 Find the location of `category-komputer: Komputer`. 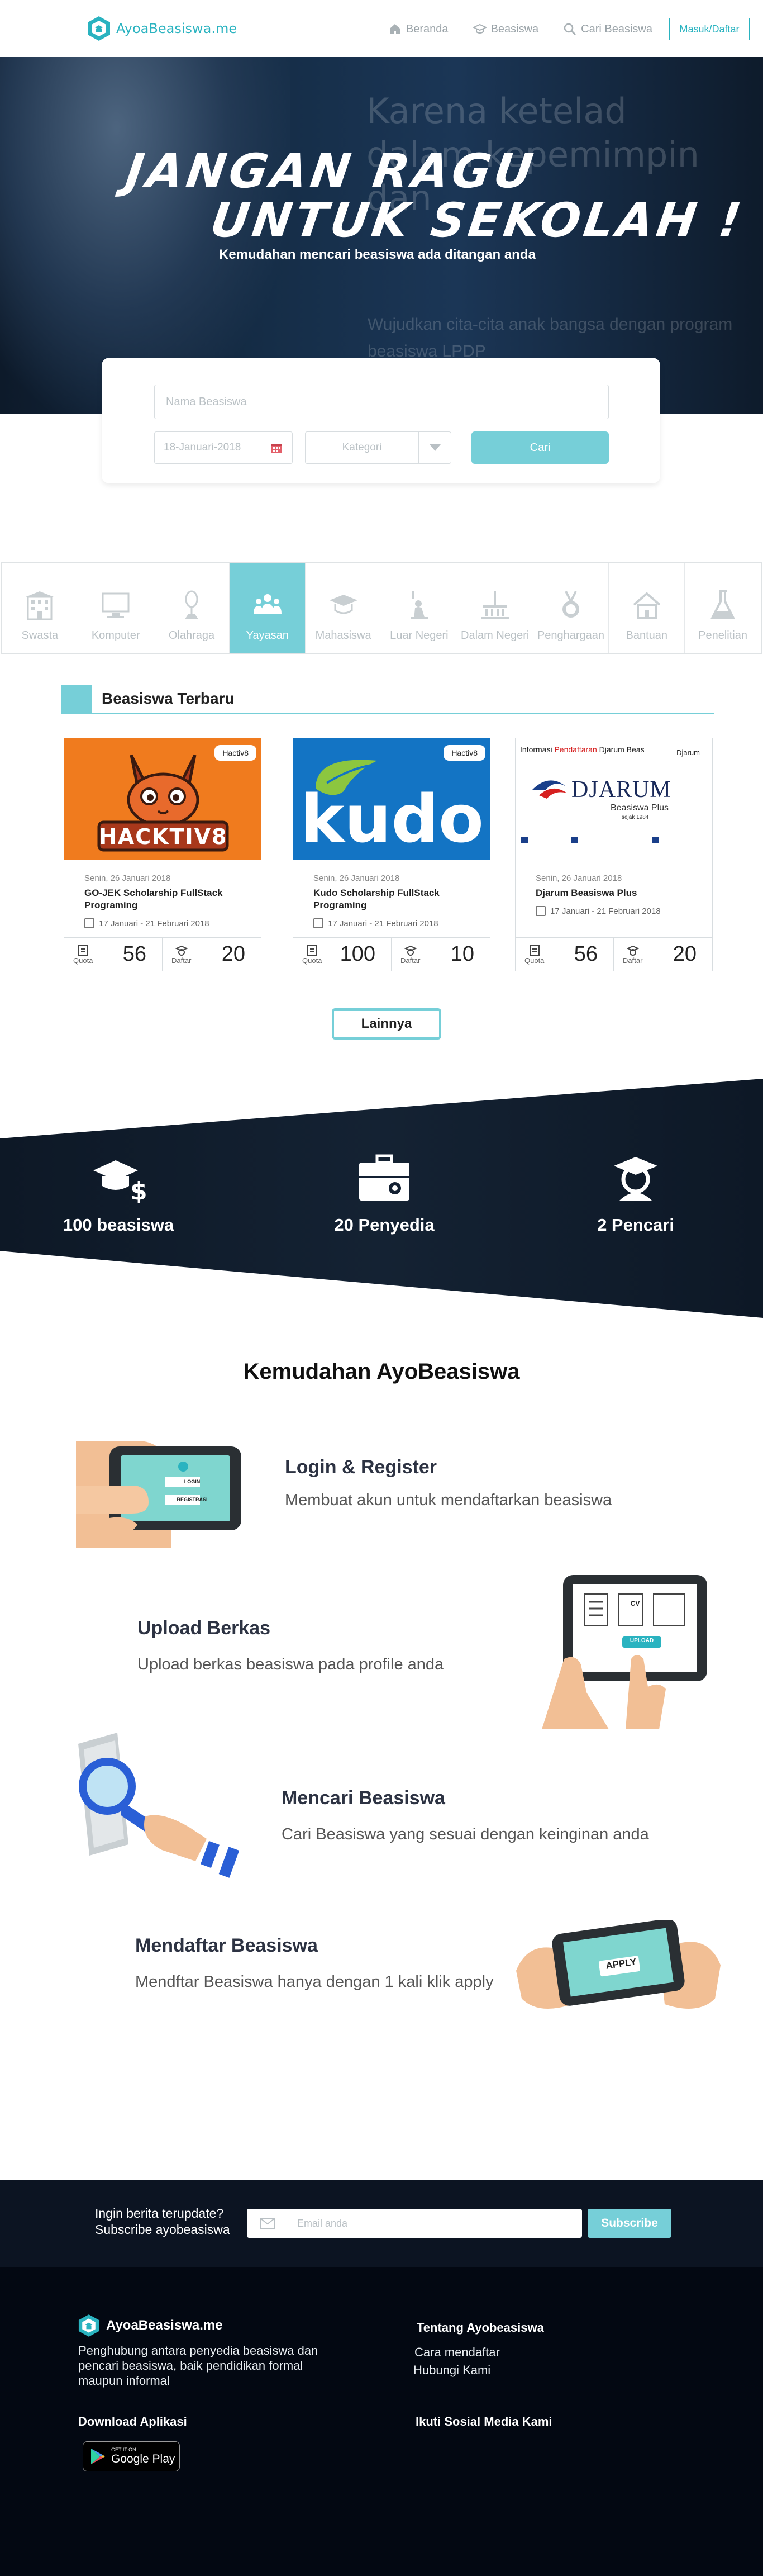

category-komputer: Komputer is located at coordinates (116, 608).